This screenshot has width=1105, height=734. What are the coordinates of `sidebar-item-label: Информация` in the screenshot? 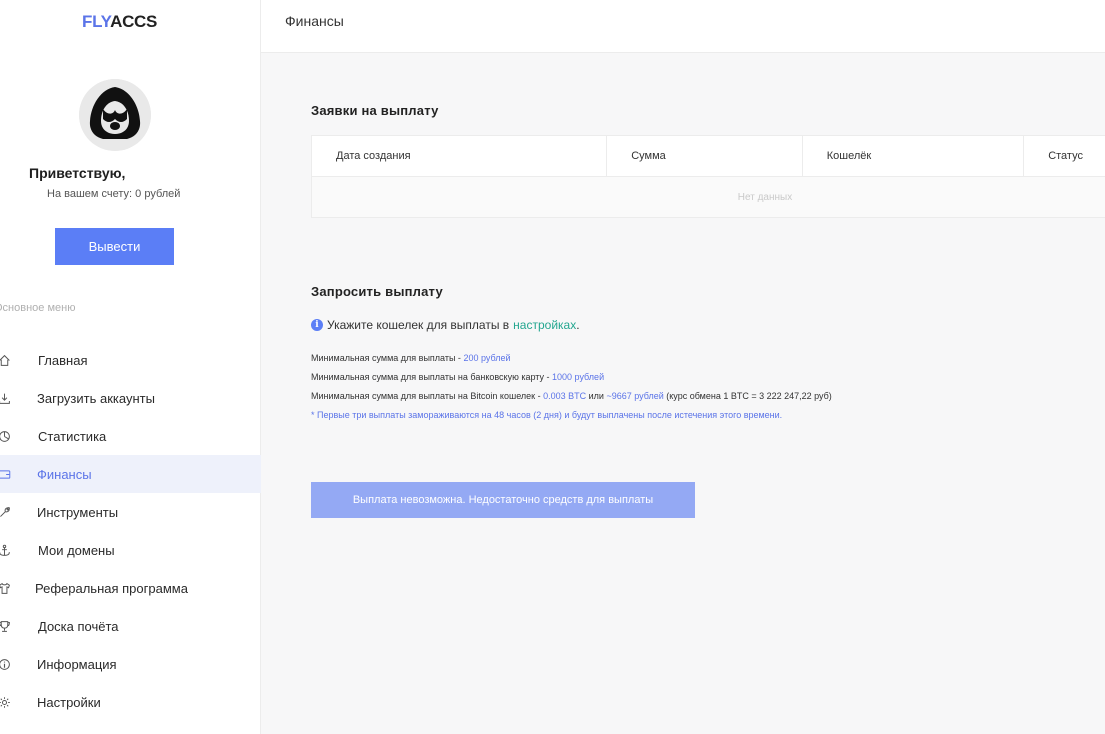 It's located at (77, 664).